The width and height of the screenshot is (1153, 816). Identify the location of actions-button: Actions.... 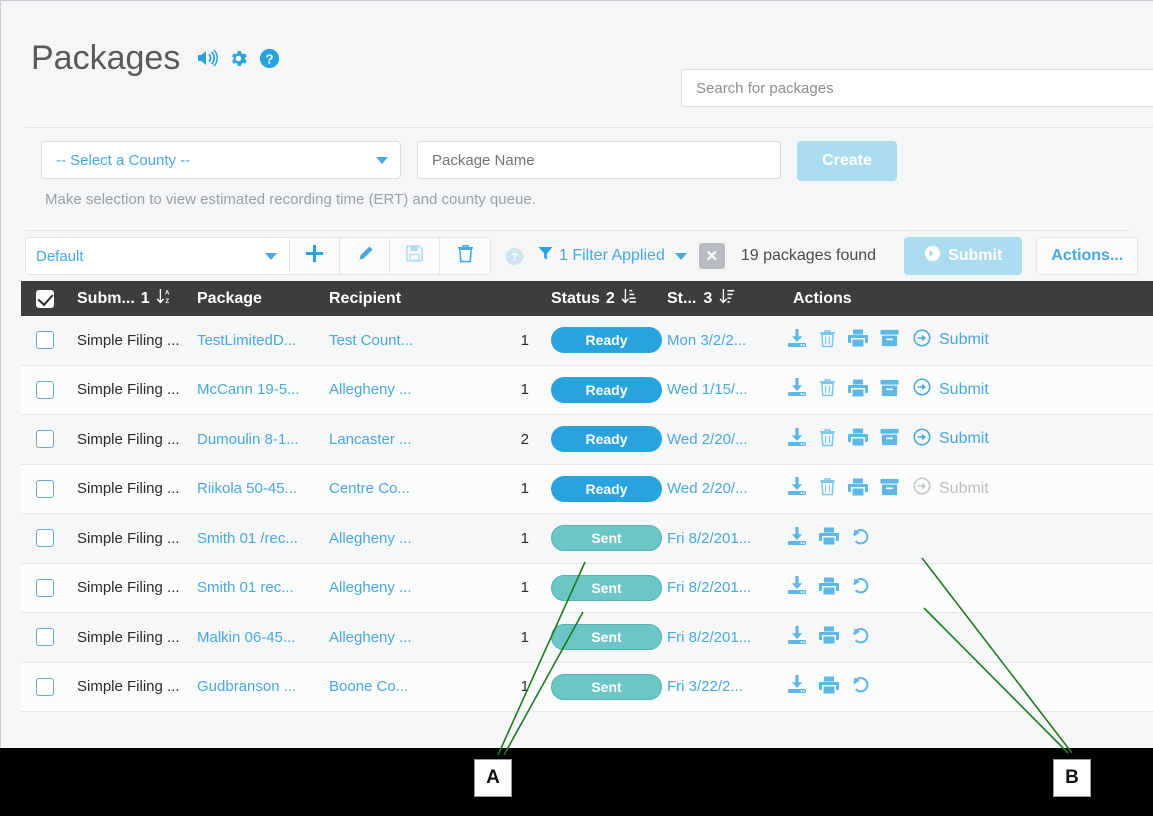
(1087, 256).